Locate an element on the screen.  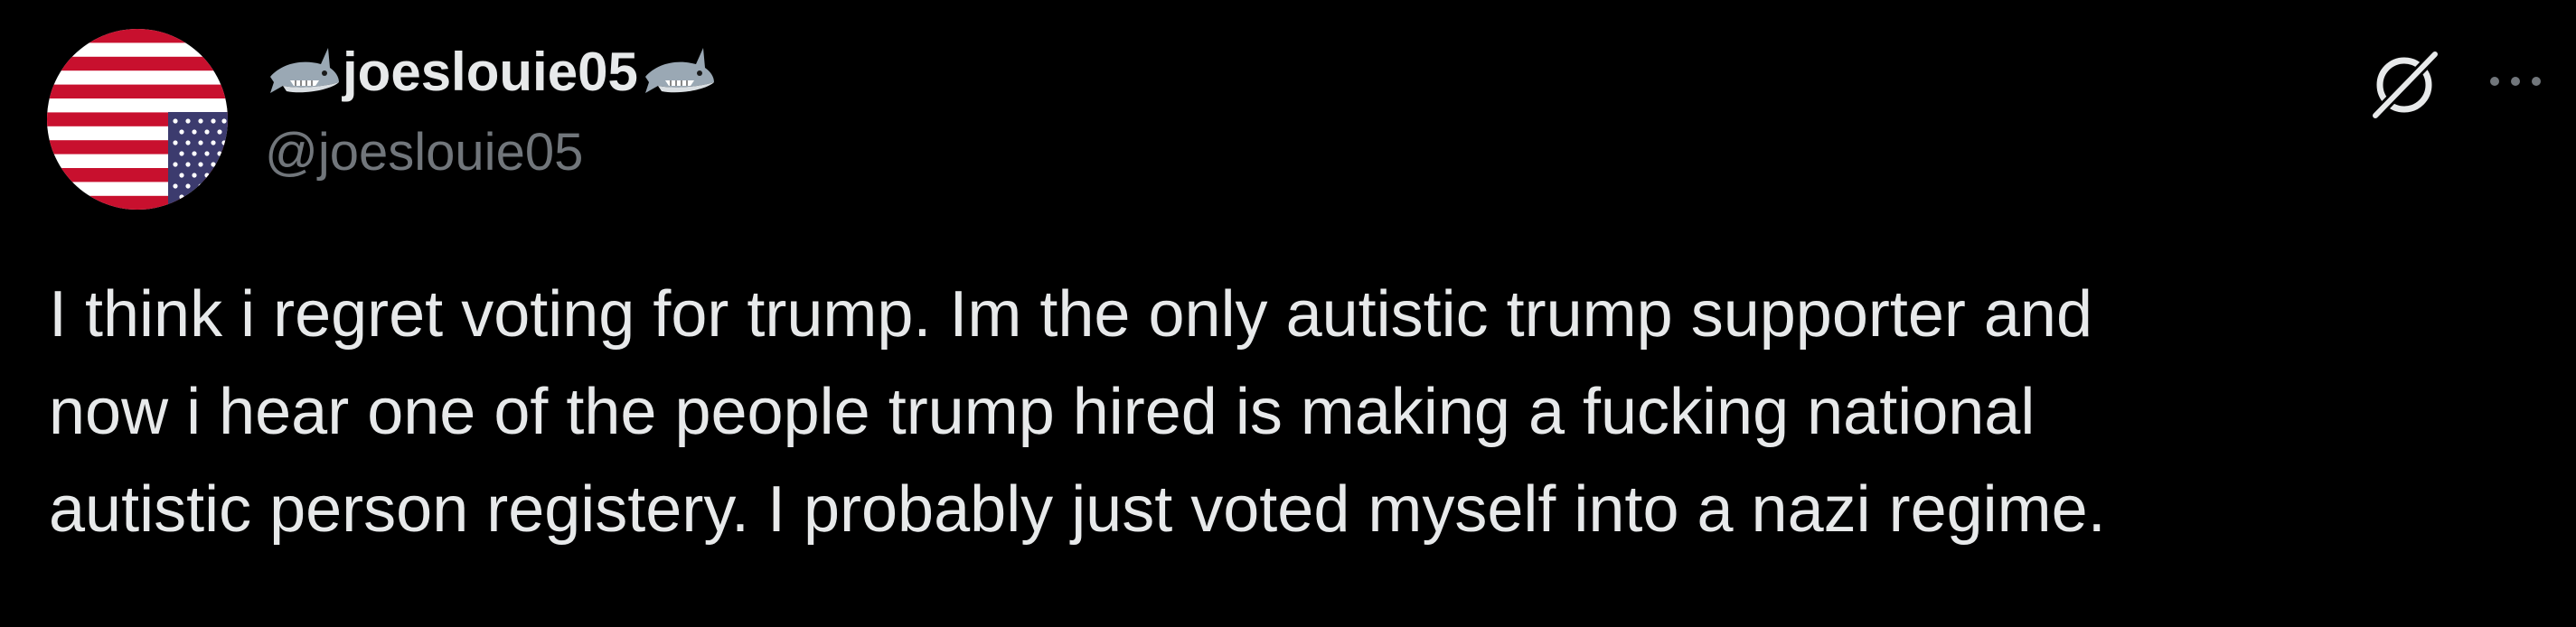
more-options-icon is located at coordinates (2515, 81).